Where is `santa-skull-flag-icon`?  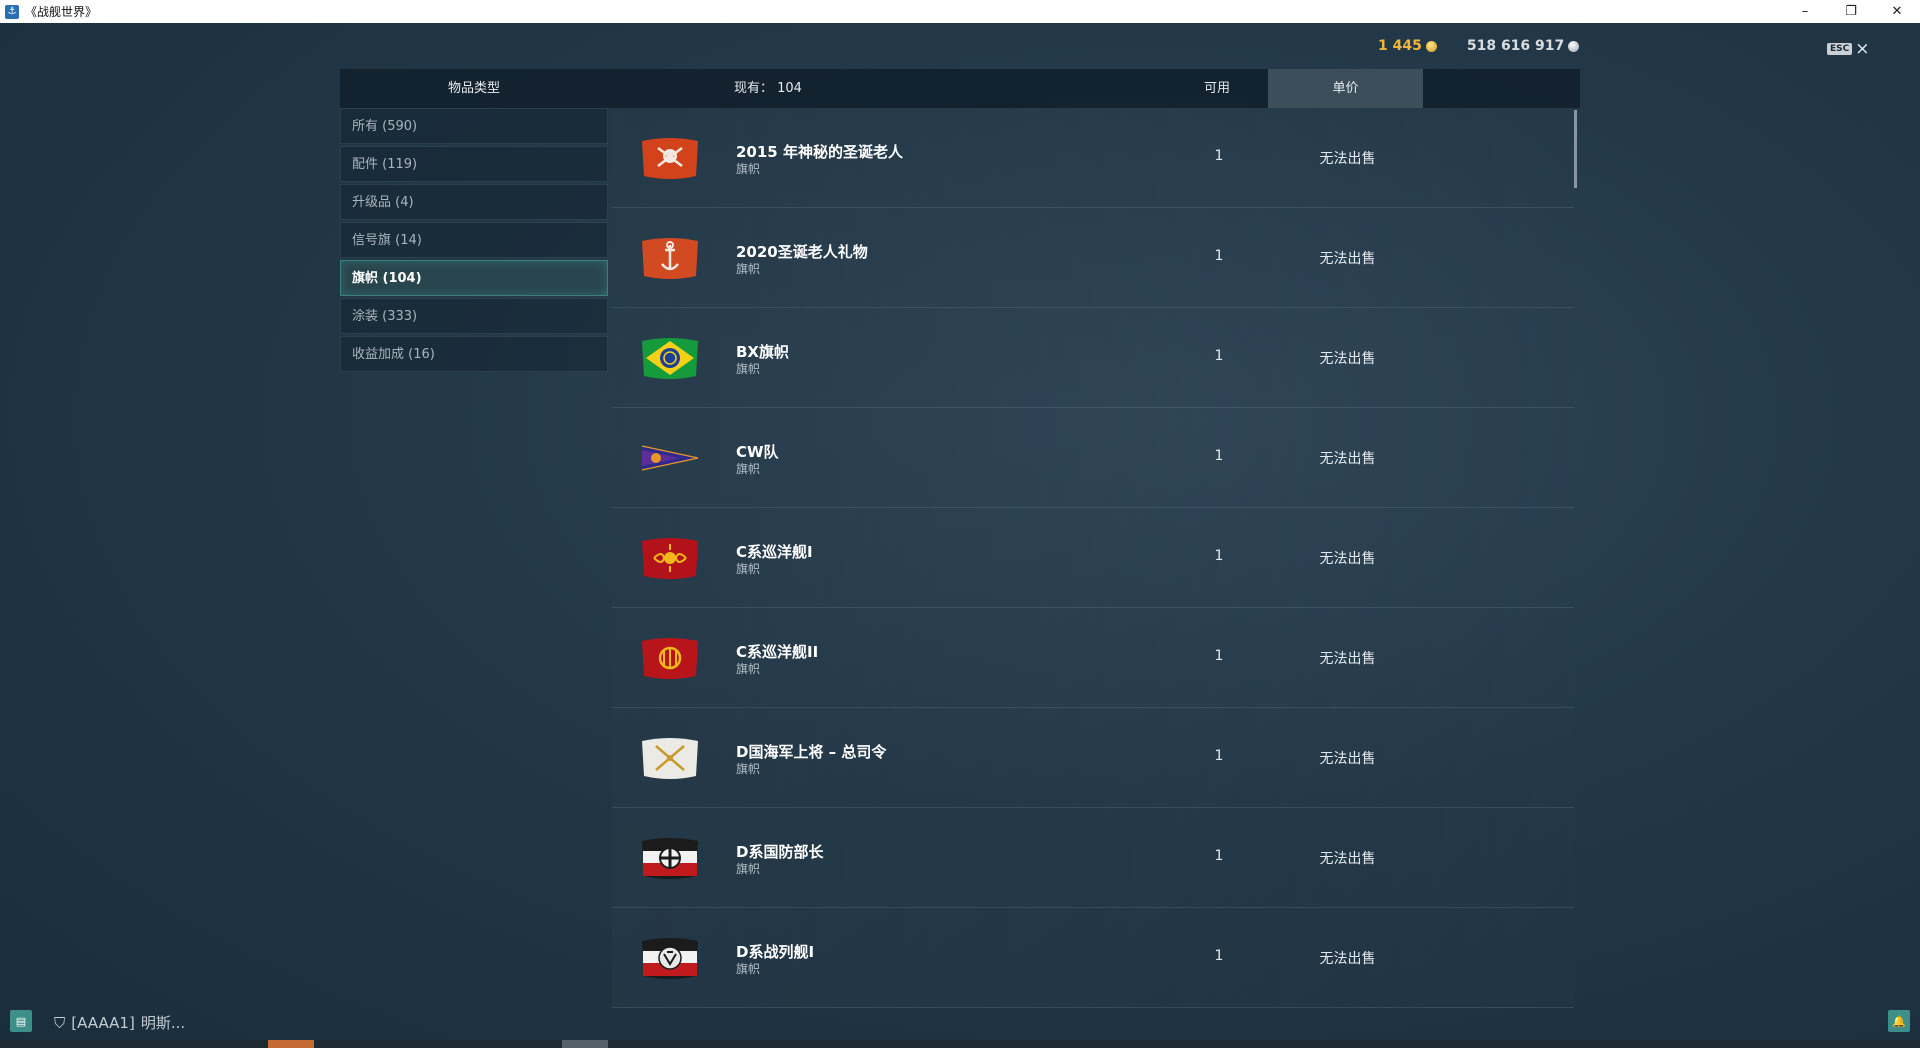
santa-skull-flag-icon is located at coordinates (670, 158).